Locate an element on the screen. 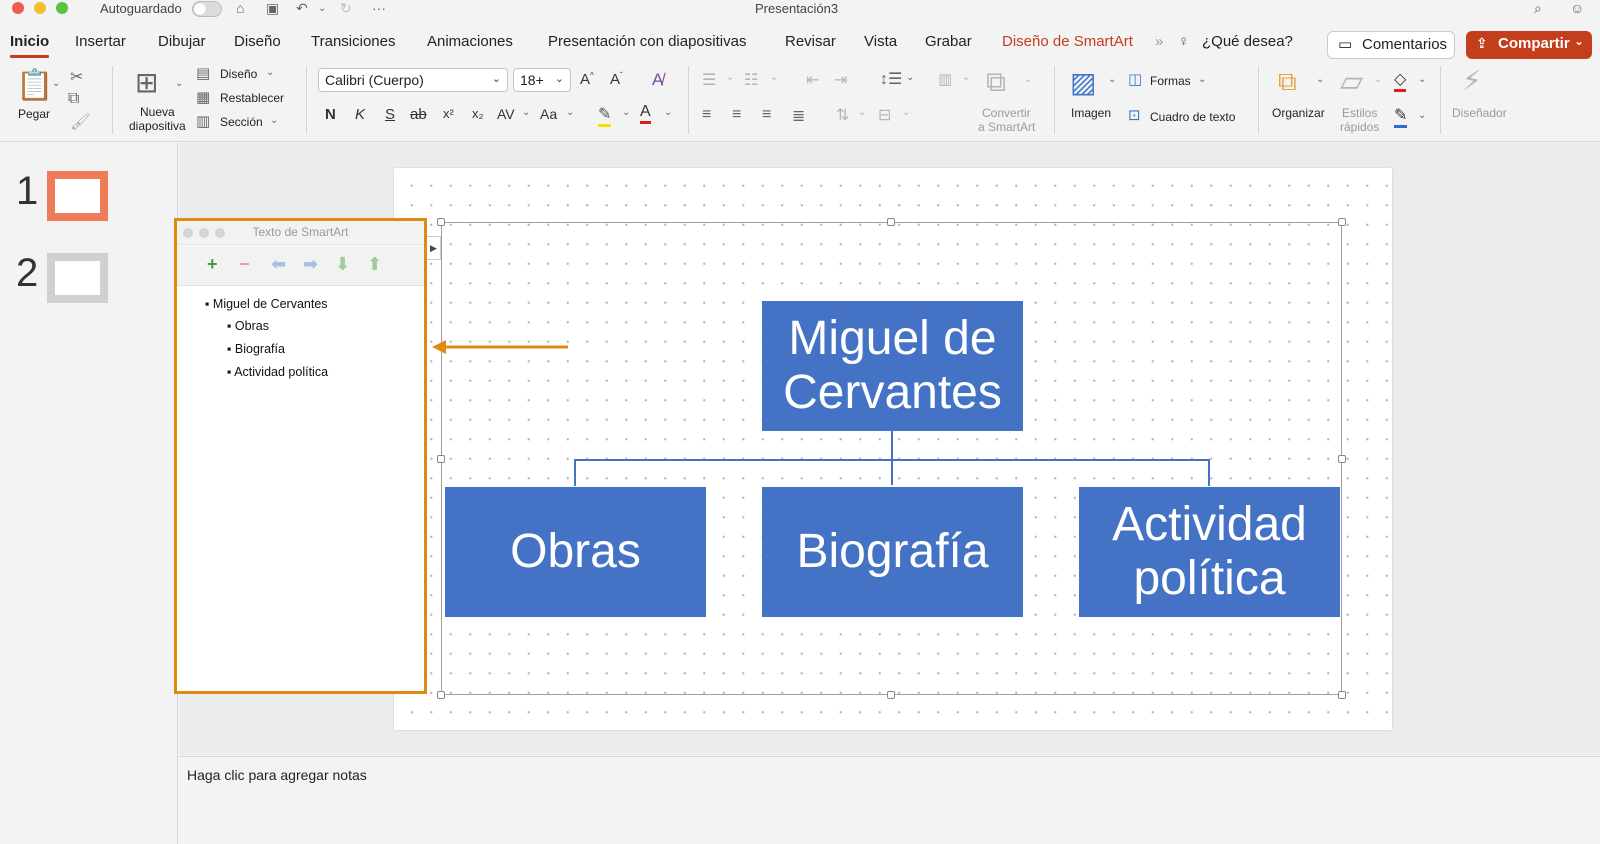 The height and width of the screenshot is (844, 1600). reset-icon: ▦ is located at coordinates (203, 97).